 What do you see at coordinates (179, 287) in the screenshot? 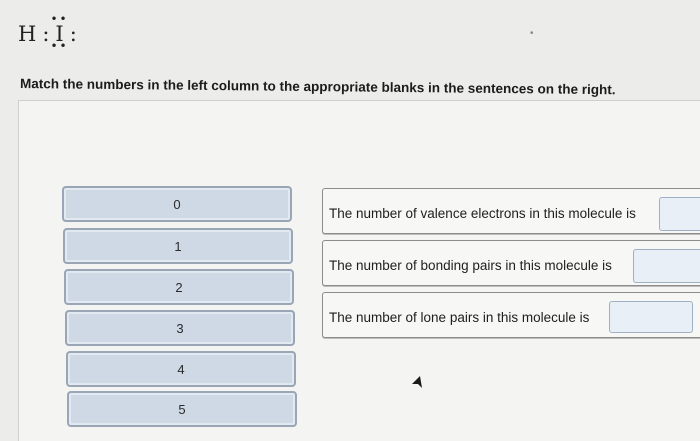
I see `answer-chip-2: 2` at bounding box center [179, 287].